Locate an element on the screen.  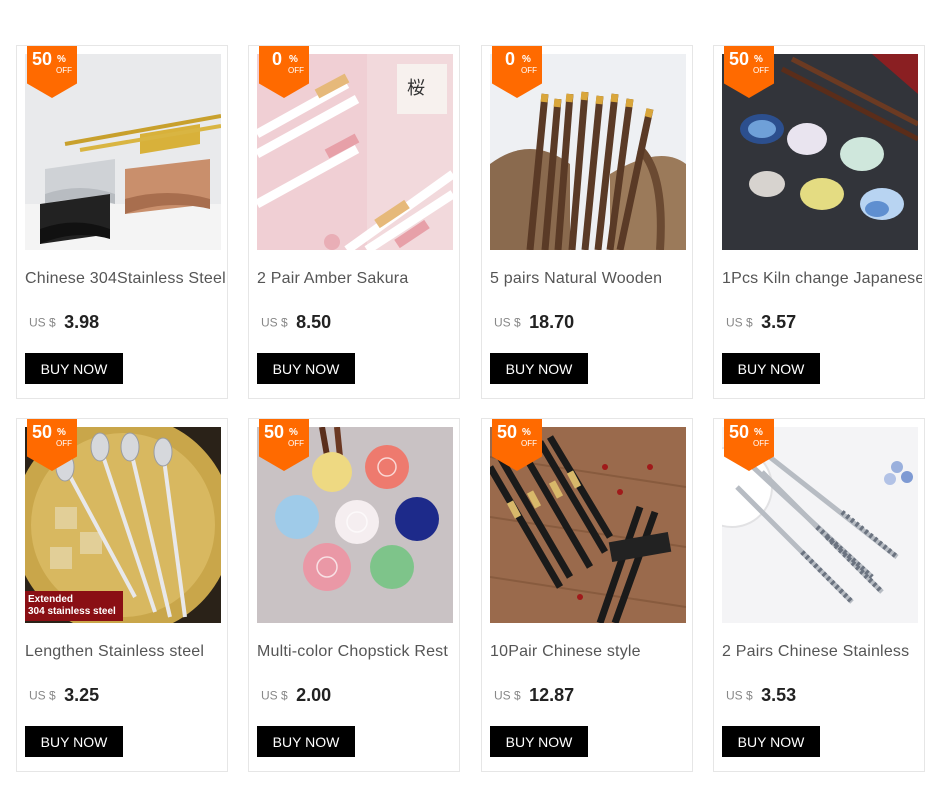
price-value: 3.25 is located at coordinates (82, 695).